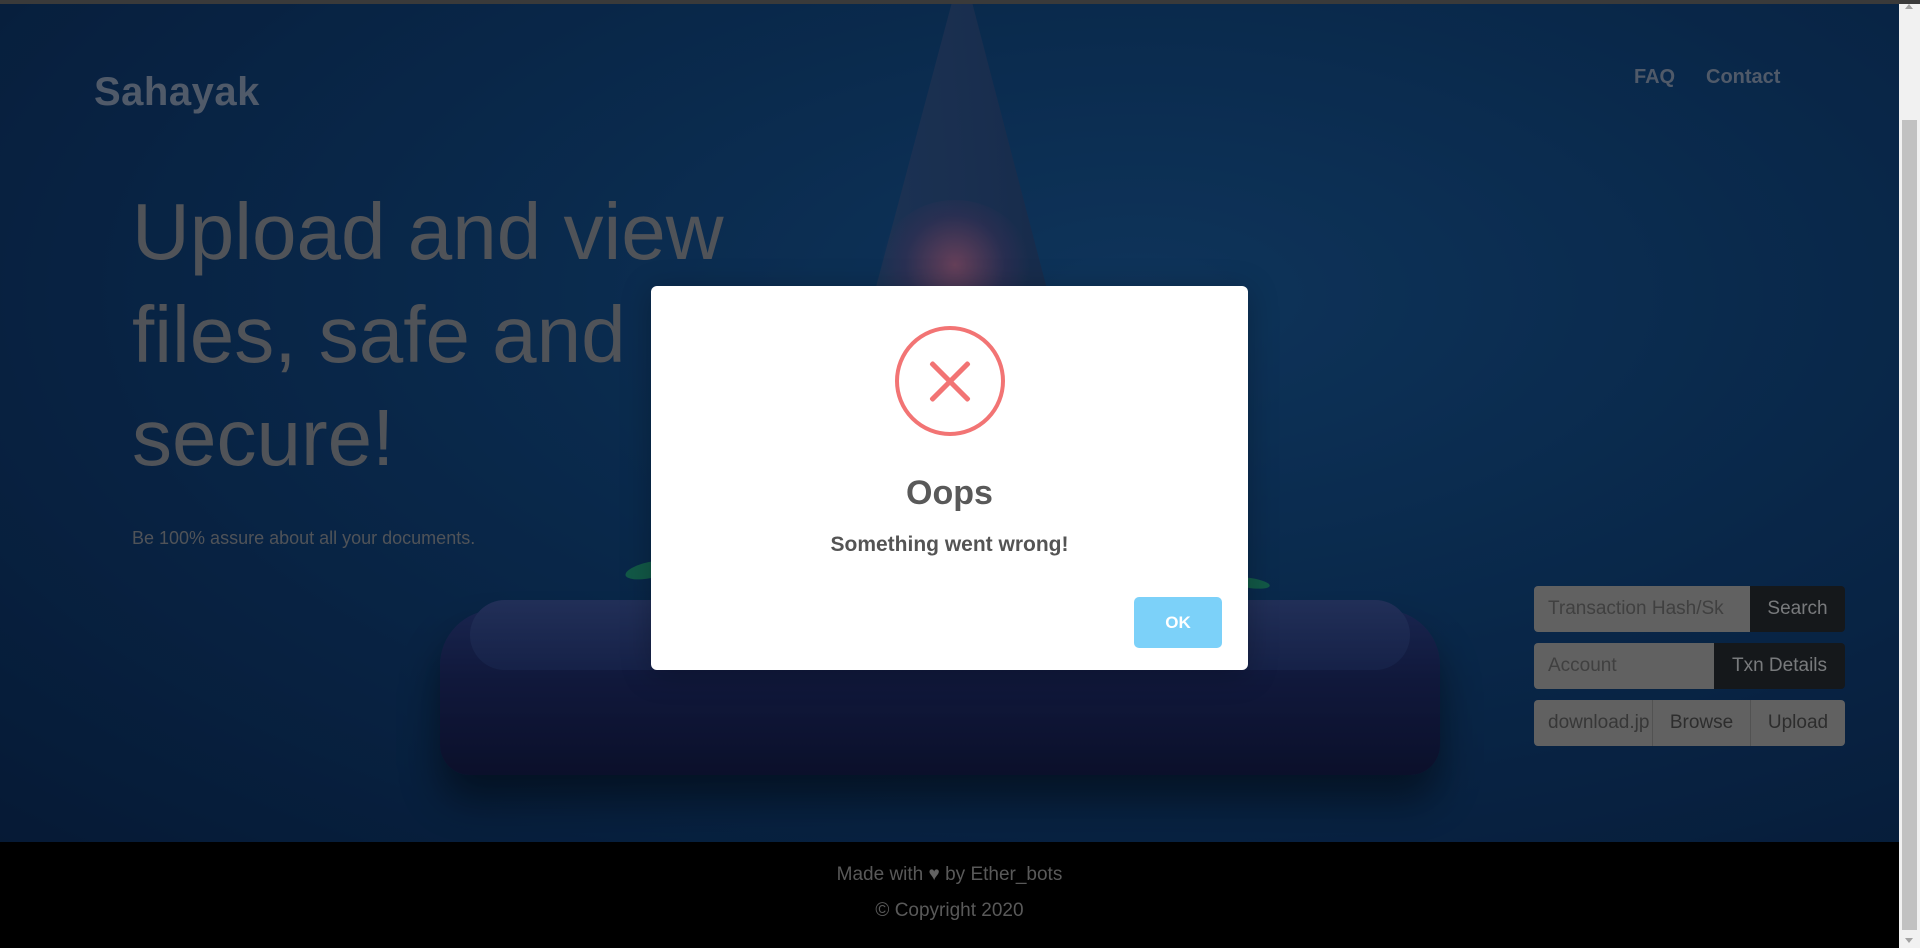 Image resolution: width=1920 pixels, height=948 pixels. Describe the element at coordinates (949, 493) in the screenshot. I see `dialog-title: Oops` at that location.